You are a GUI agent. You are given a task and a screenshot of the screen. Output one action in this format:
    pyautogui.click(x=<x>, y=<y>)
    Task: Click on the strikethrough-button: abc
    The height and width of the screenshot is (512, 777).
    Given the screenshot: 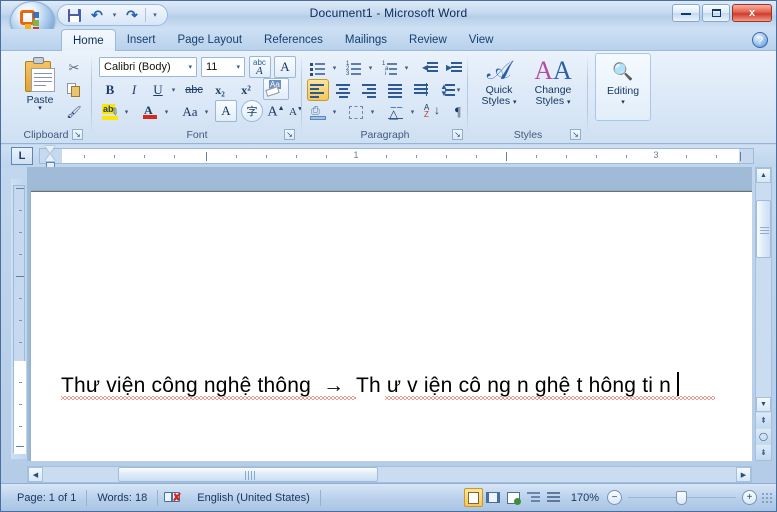 What is the action you would take?
    pyautogui.click(x=194, y=90)
    